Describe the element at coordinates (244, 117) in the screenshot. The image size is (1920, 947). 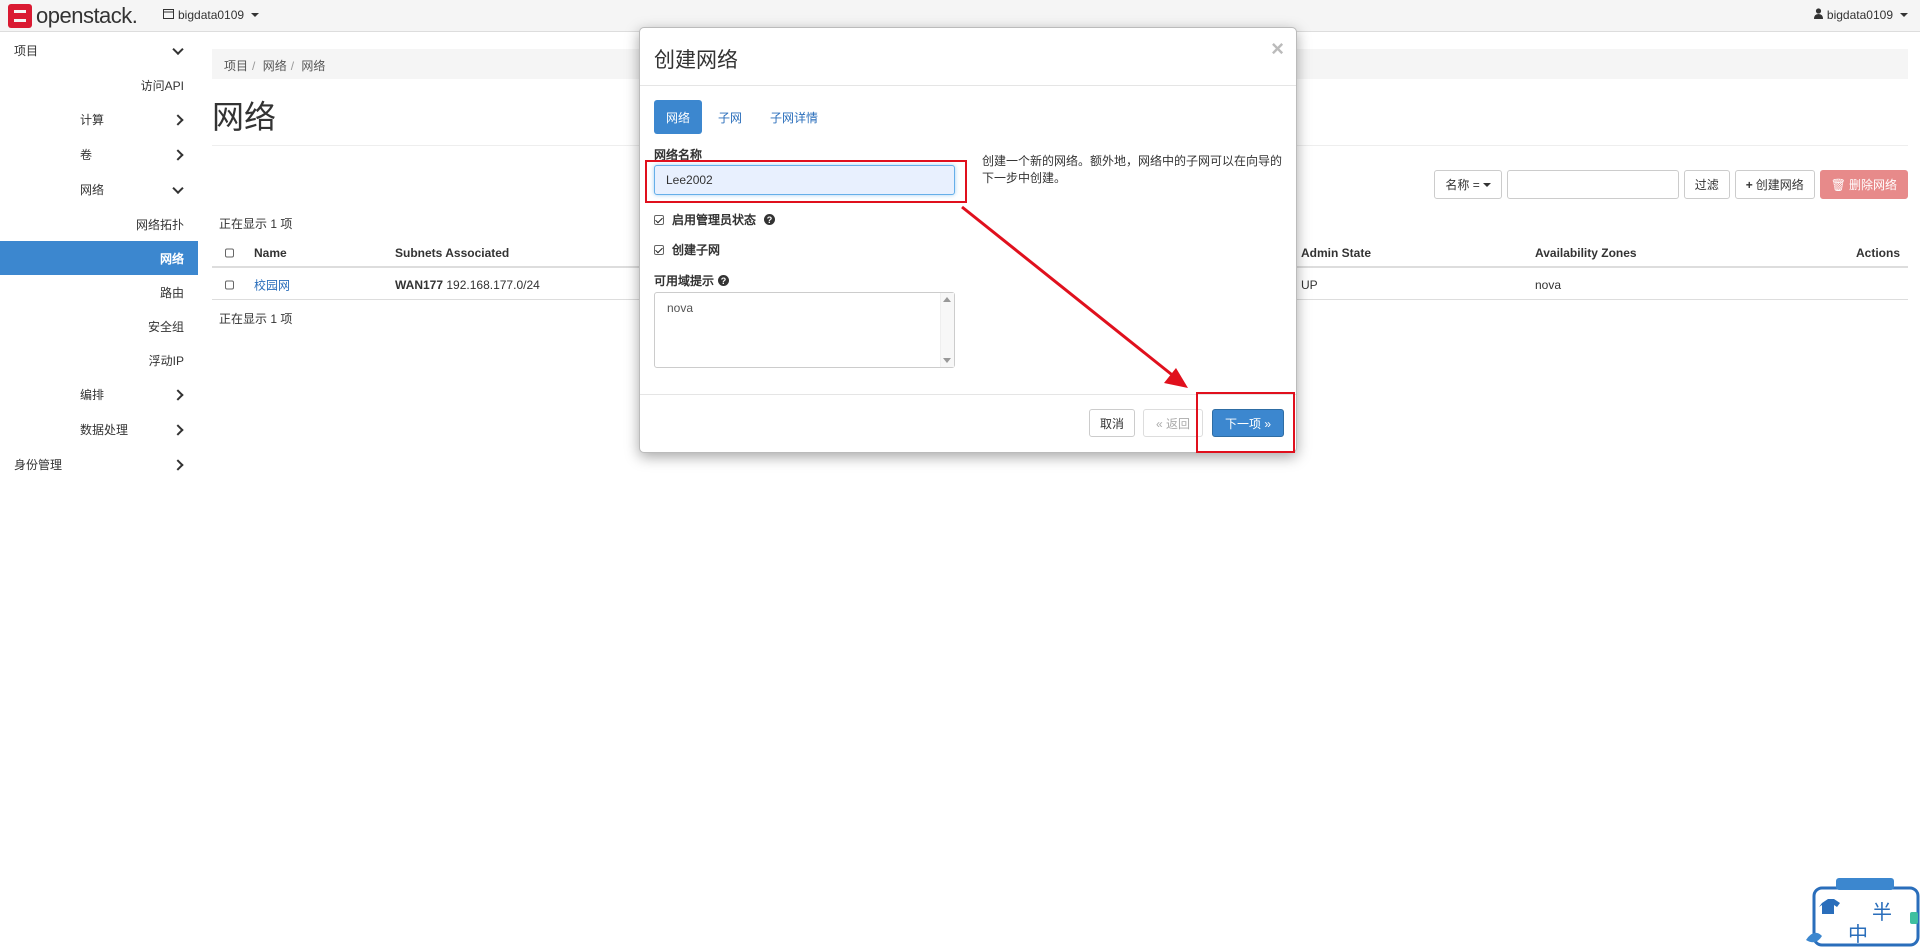
I see `page-title: 网络` at that location.